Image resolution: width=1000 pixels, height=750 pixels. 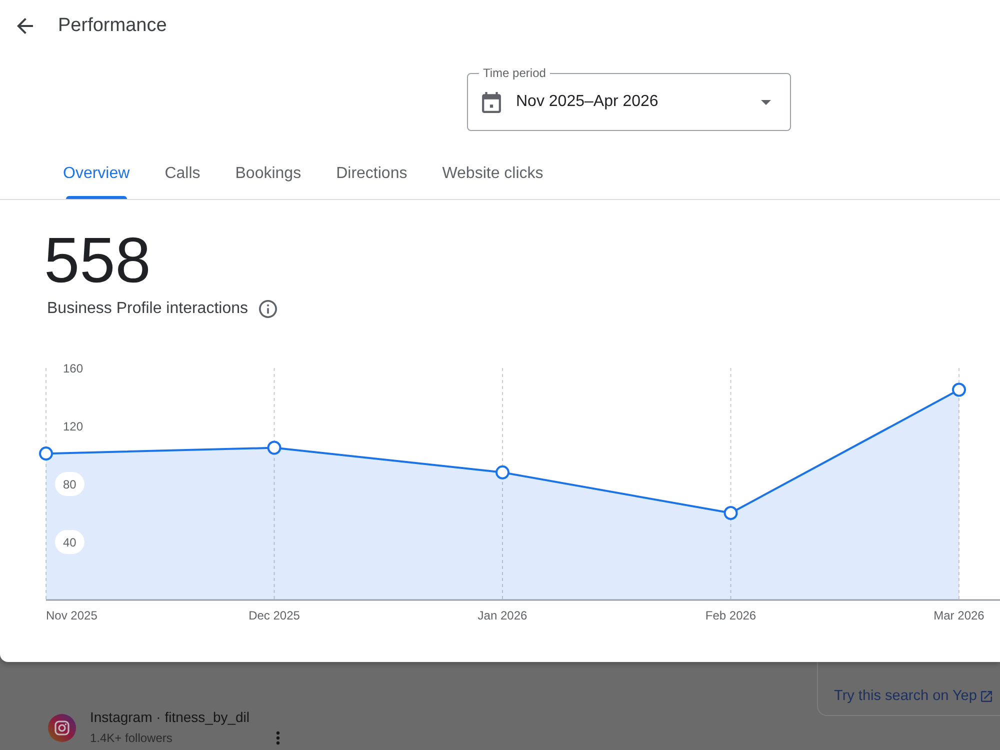 I want to click on external-link-icon, so click(x=986, y=696).